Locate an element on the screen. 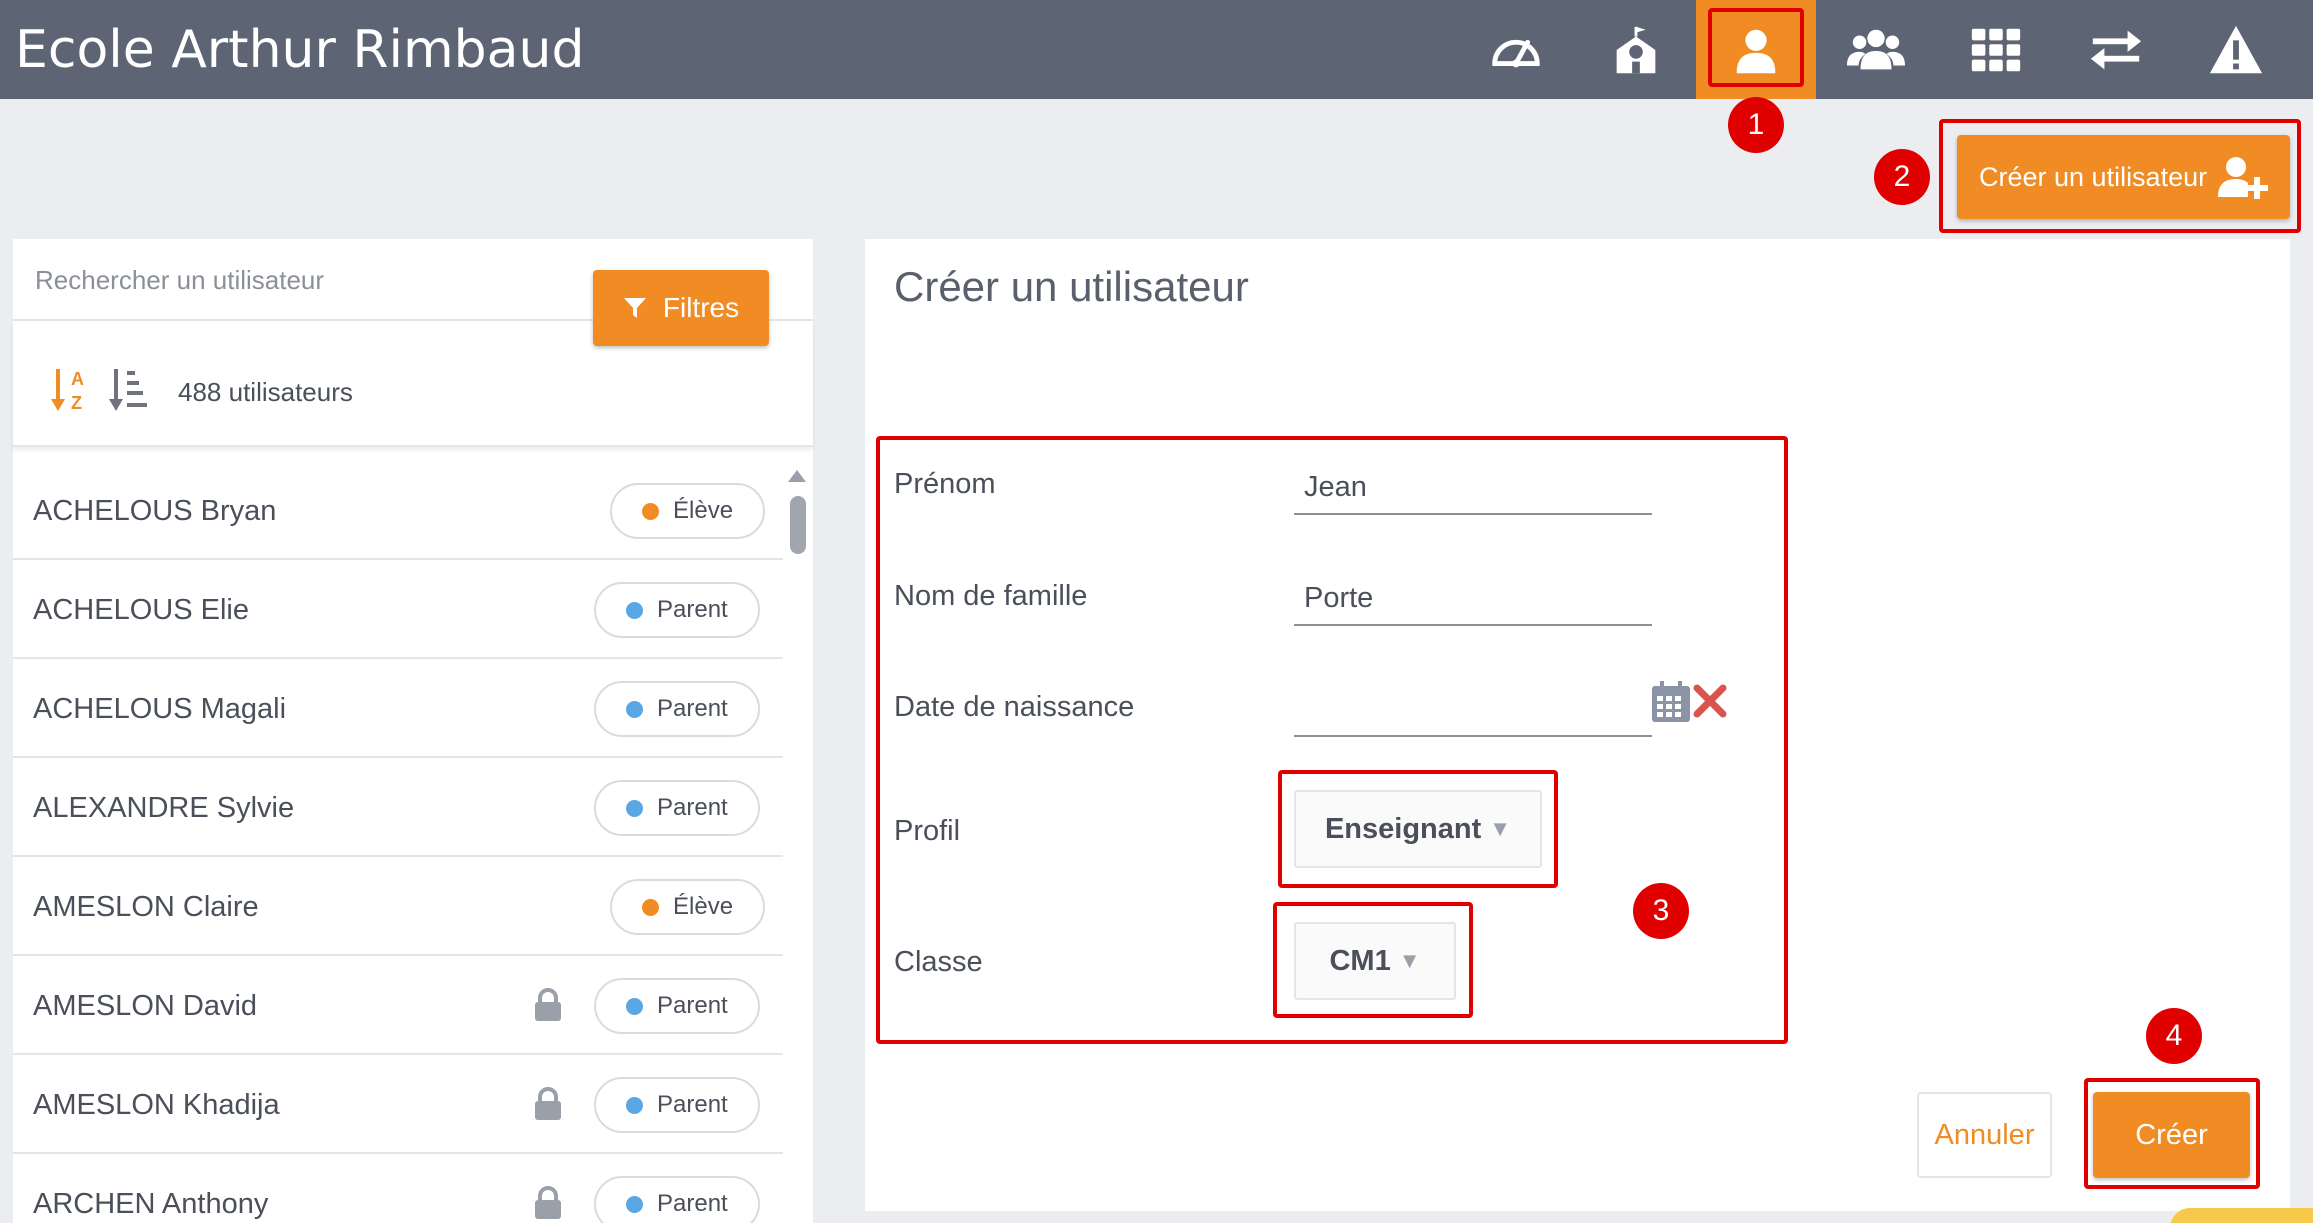  sort-alpha-icon: AZ is located at coordinates (71, 389).